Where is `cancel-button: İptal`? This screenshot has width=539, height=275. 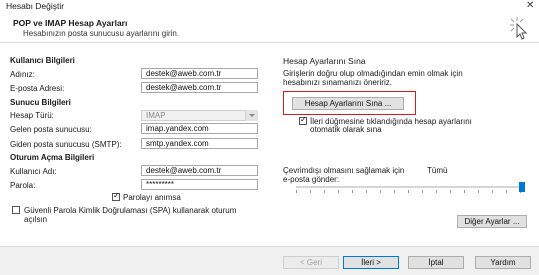 cancel-button: İptal is located at coordinates (436, 262).